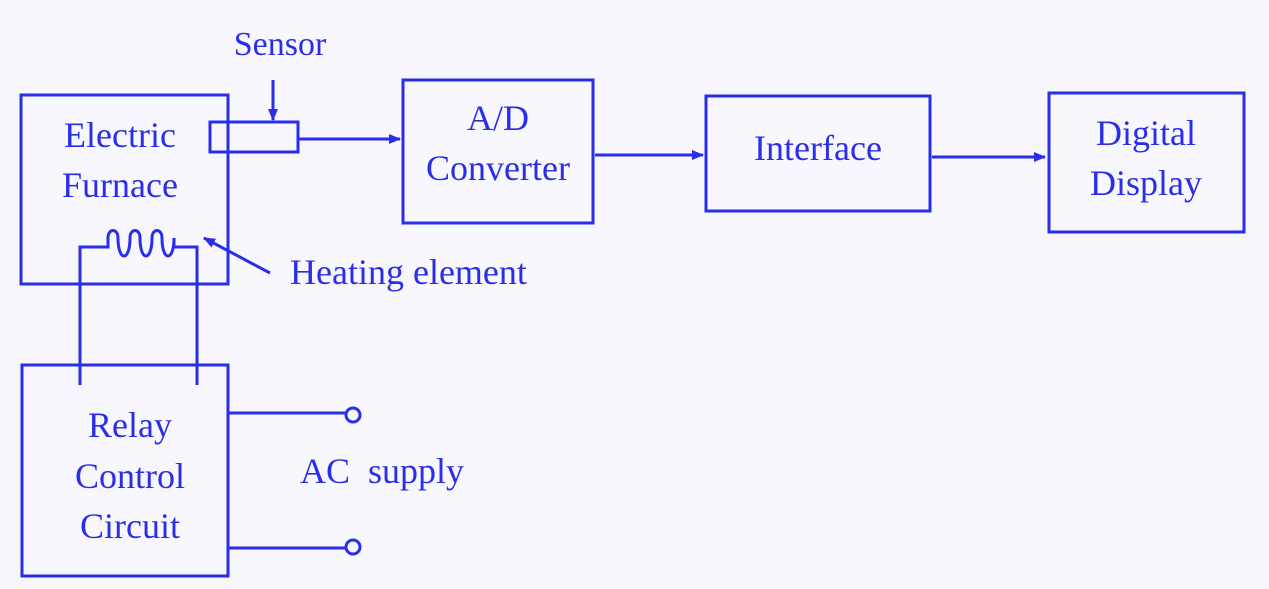  What do you see at coordinates (382, 471) in the screenshot?
I see `ac-supply-label: AC supply` at bounding box center [382, 471].